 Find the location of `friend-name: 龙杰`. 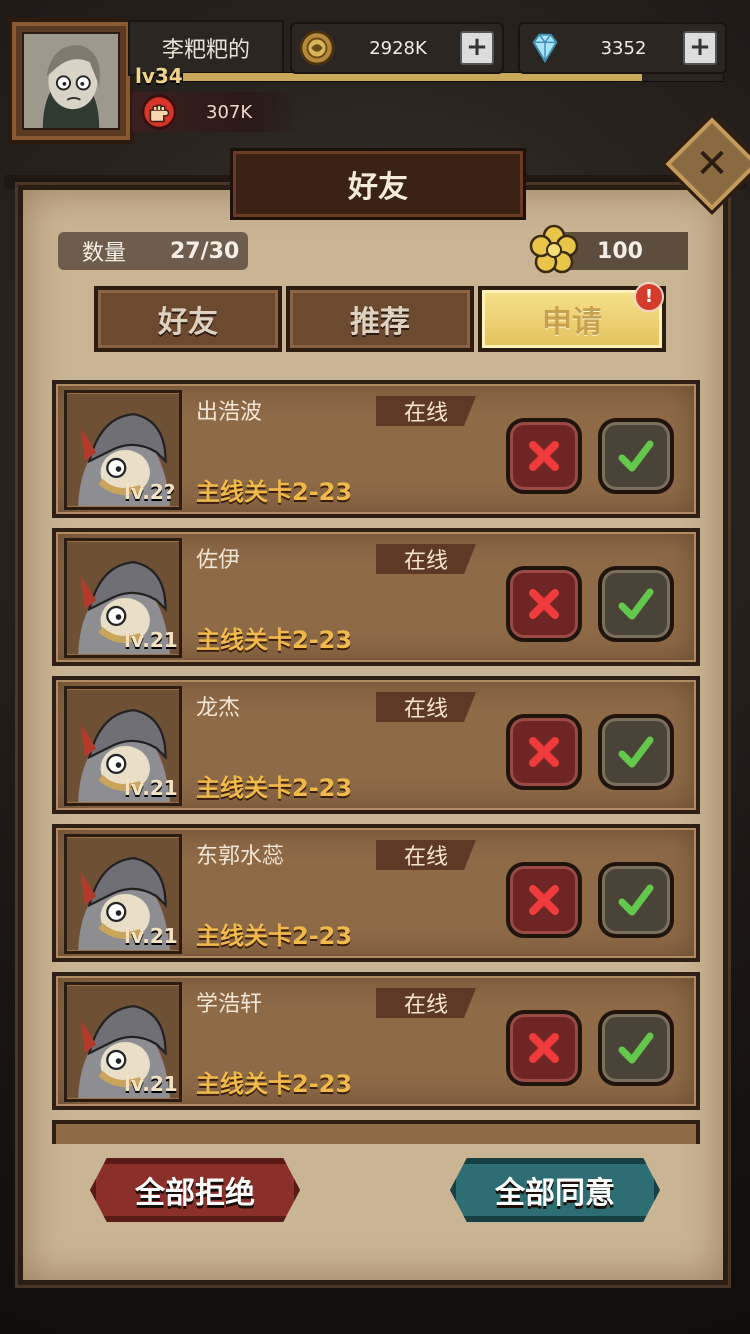

friend-name: 龙杰 is located at coordinates (218, 708).